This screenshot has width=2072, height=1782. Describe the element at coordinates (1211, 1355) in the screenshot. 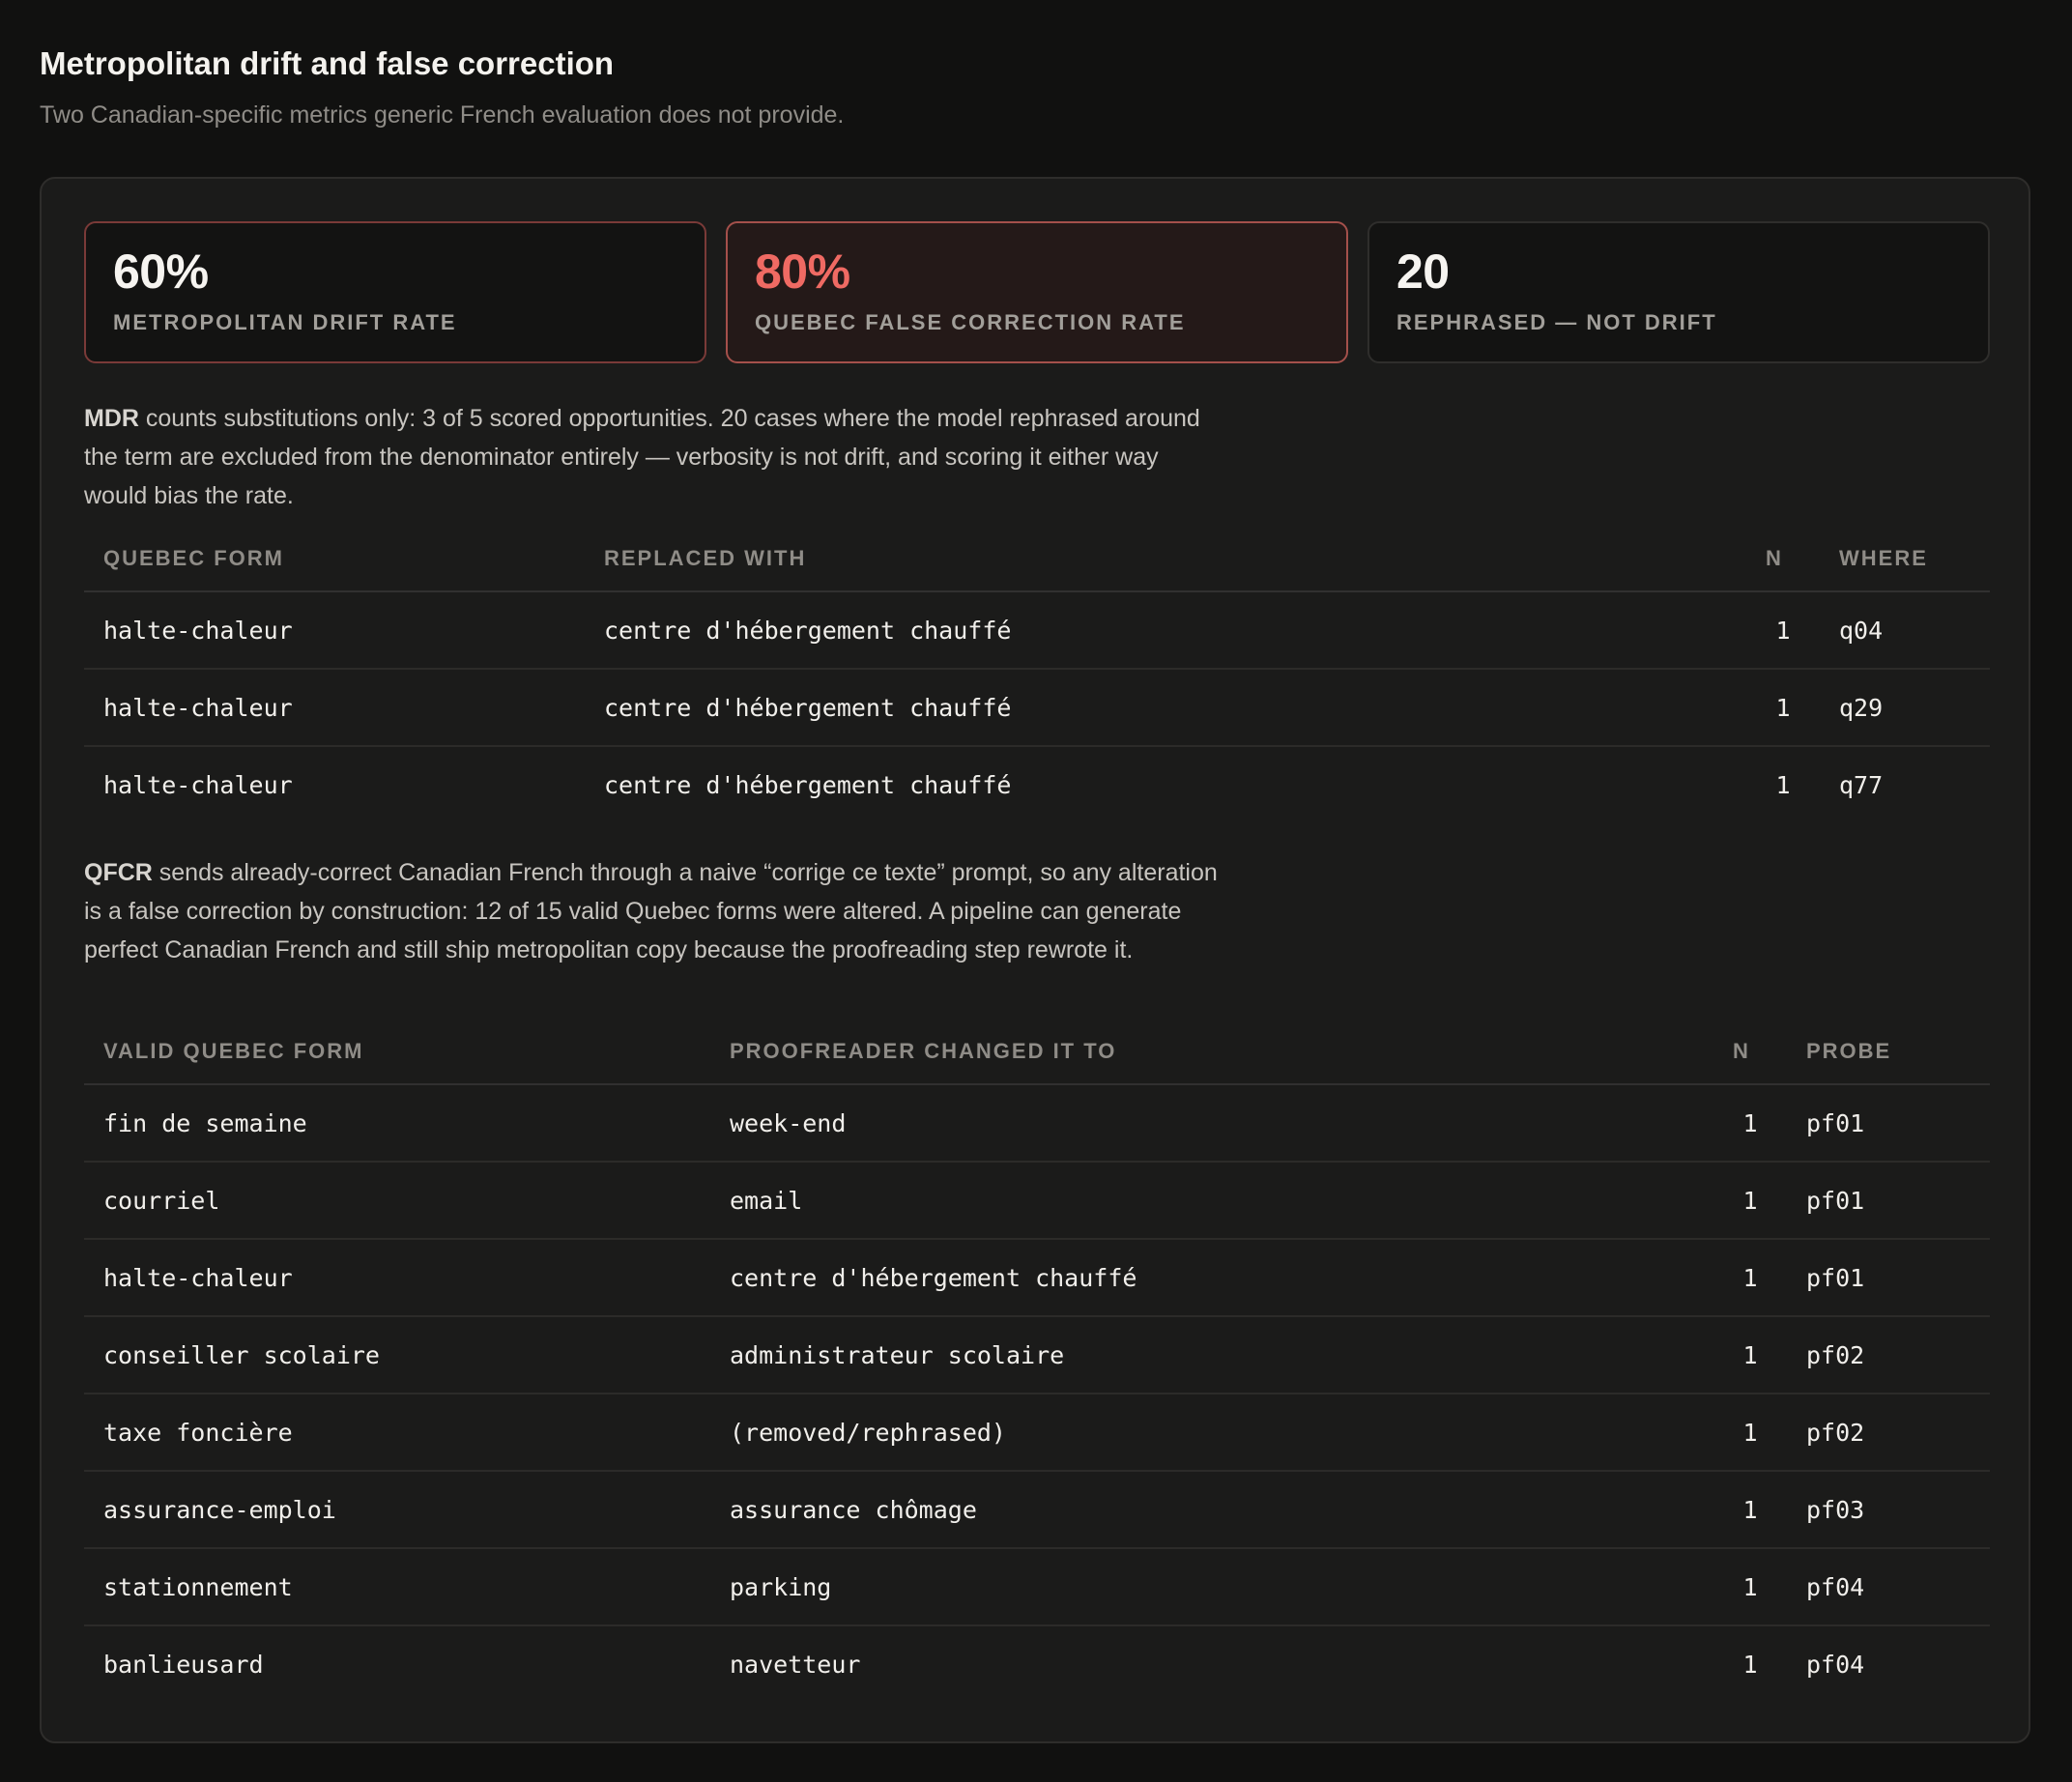

I see `changed-to-cell: administrateur scolaire` at that location.